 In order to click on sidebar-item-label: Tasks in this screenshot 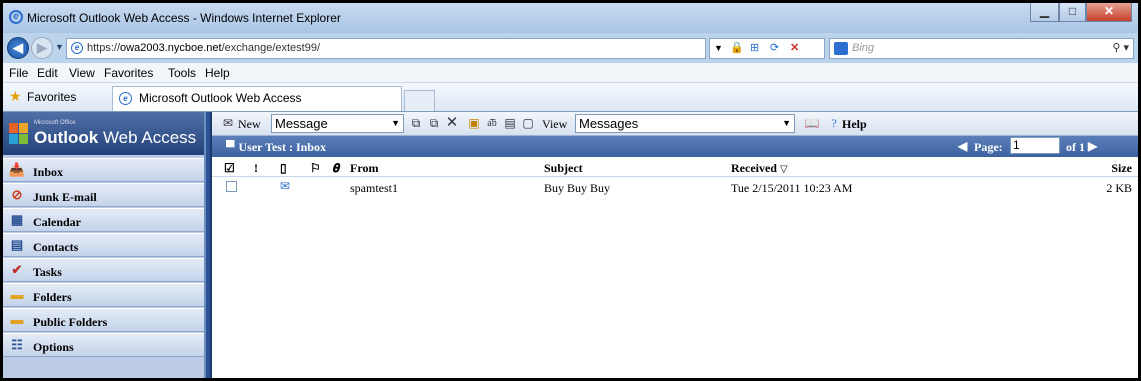, I will do `click(47, 272)`.